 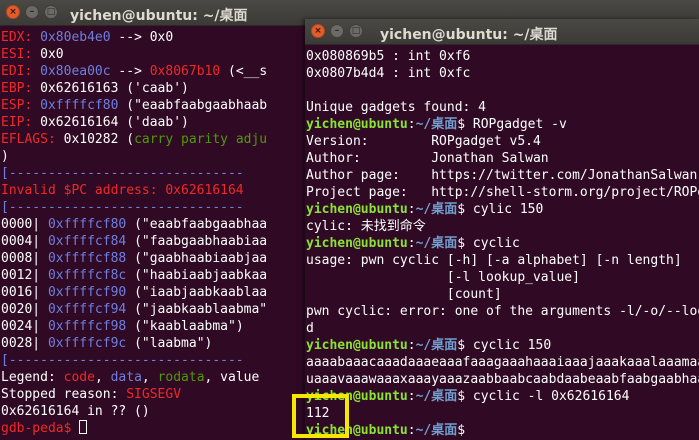 What do you see at coordinates (126, 377) in the screenshot?
I see `terminal-text: data` at bounding box center [126, 377].